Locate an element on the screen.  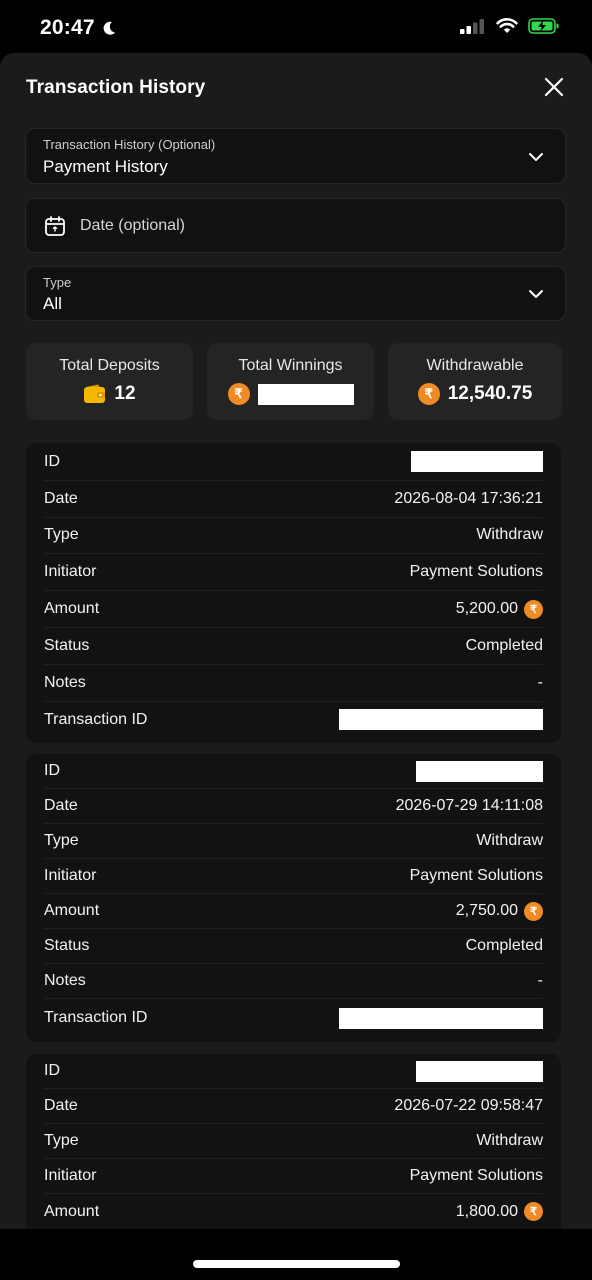
row-date: Date 2026-08-04 17:36:21 is located at coordinates (293, 499).